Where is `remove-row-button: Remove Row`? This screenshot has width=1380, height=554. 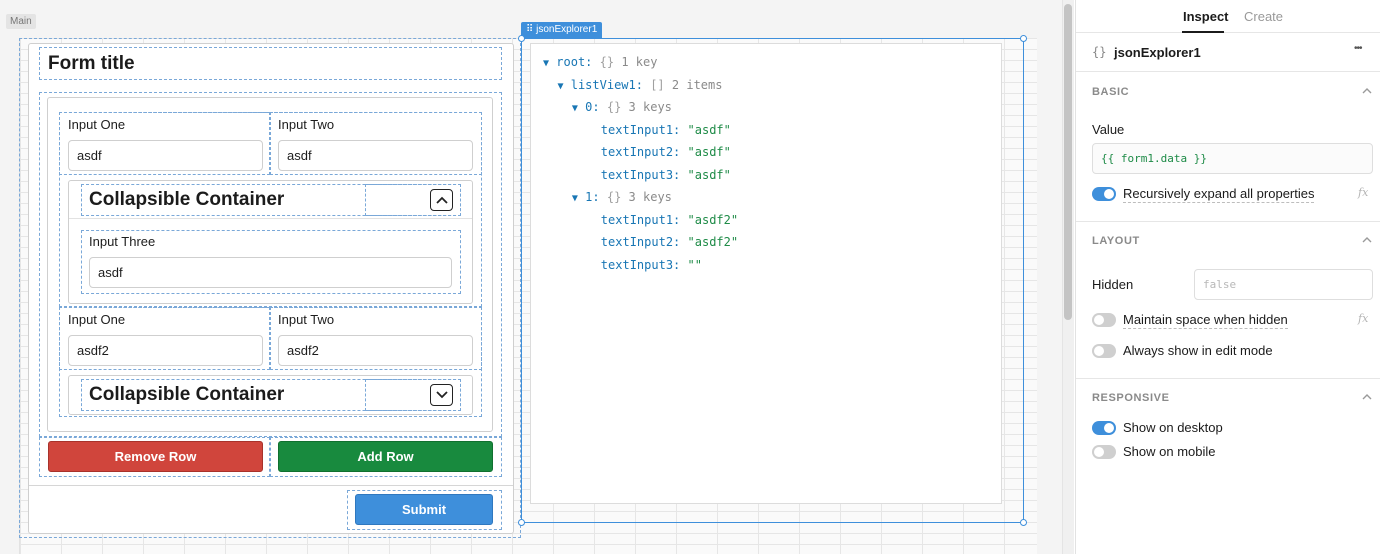 remove-row-button: Remove Row is located at coordinates (155, 456).